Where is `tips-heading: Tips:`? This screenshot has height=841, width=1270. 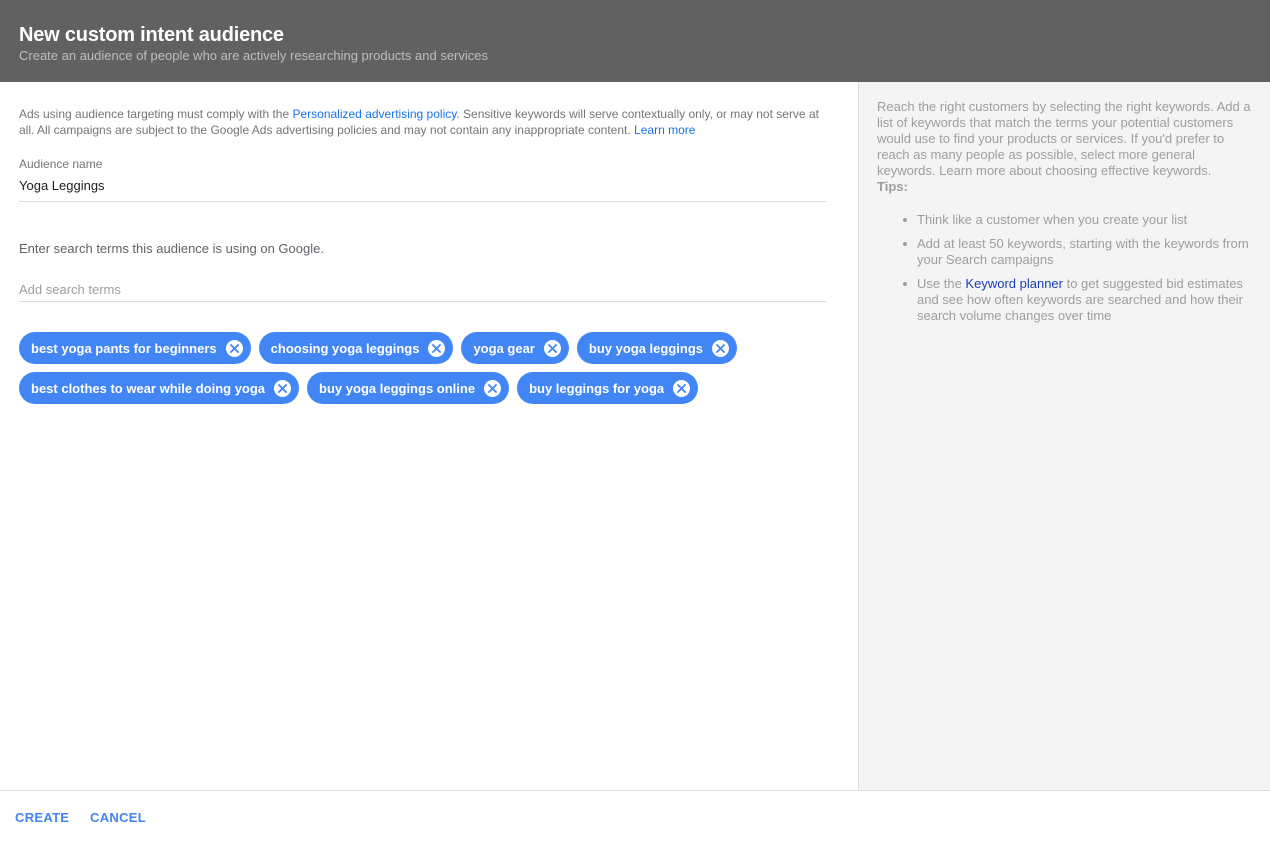
tips-heading: Tips: is located at coordinates (892, 186).